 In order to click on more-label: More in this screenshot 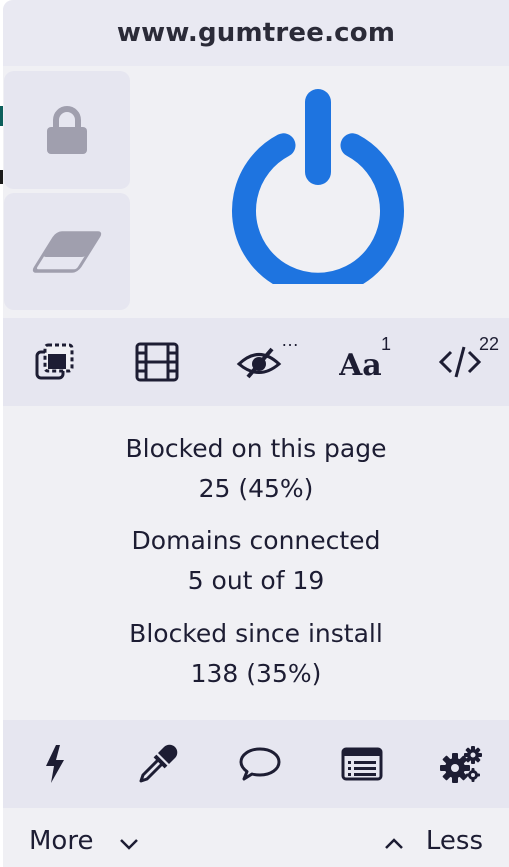, I will do `click(61, 841)`.